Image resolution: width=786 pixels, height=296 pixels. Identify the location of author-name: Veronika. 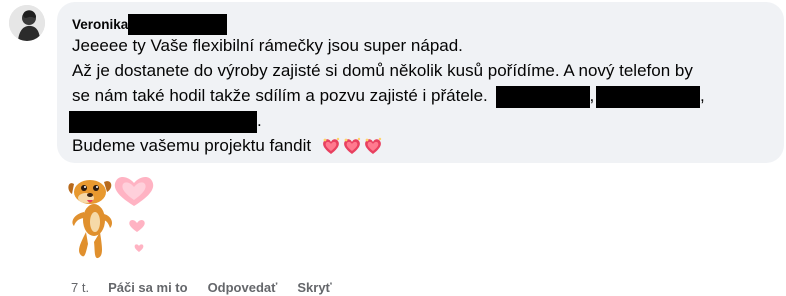
(100, 24).